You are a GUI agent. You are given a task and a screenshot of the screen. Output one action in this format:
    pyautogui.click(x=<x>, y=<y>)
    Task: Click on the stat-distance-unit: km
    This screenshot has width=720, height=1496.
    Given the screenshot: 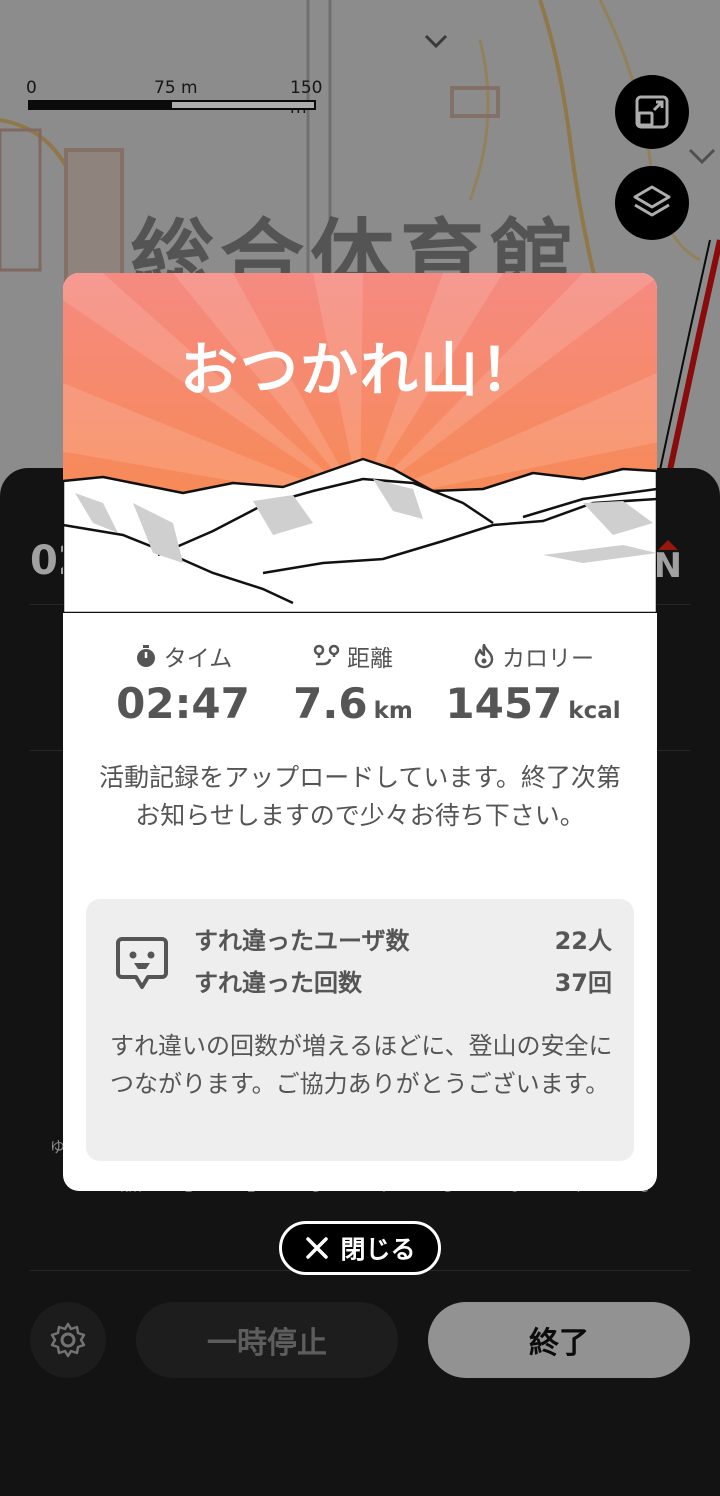 What is the action you would take?
    pyautogui.click(x=393, y=711)
    